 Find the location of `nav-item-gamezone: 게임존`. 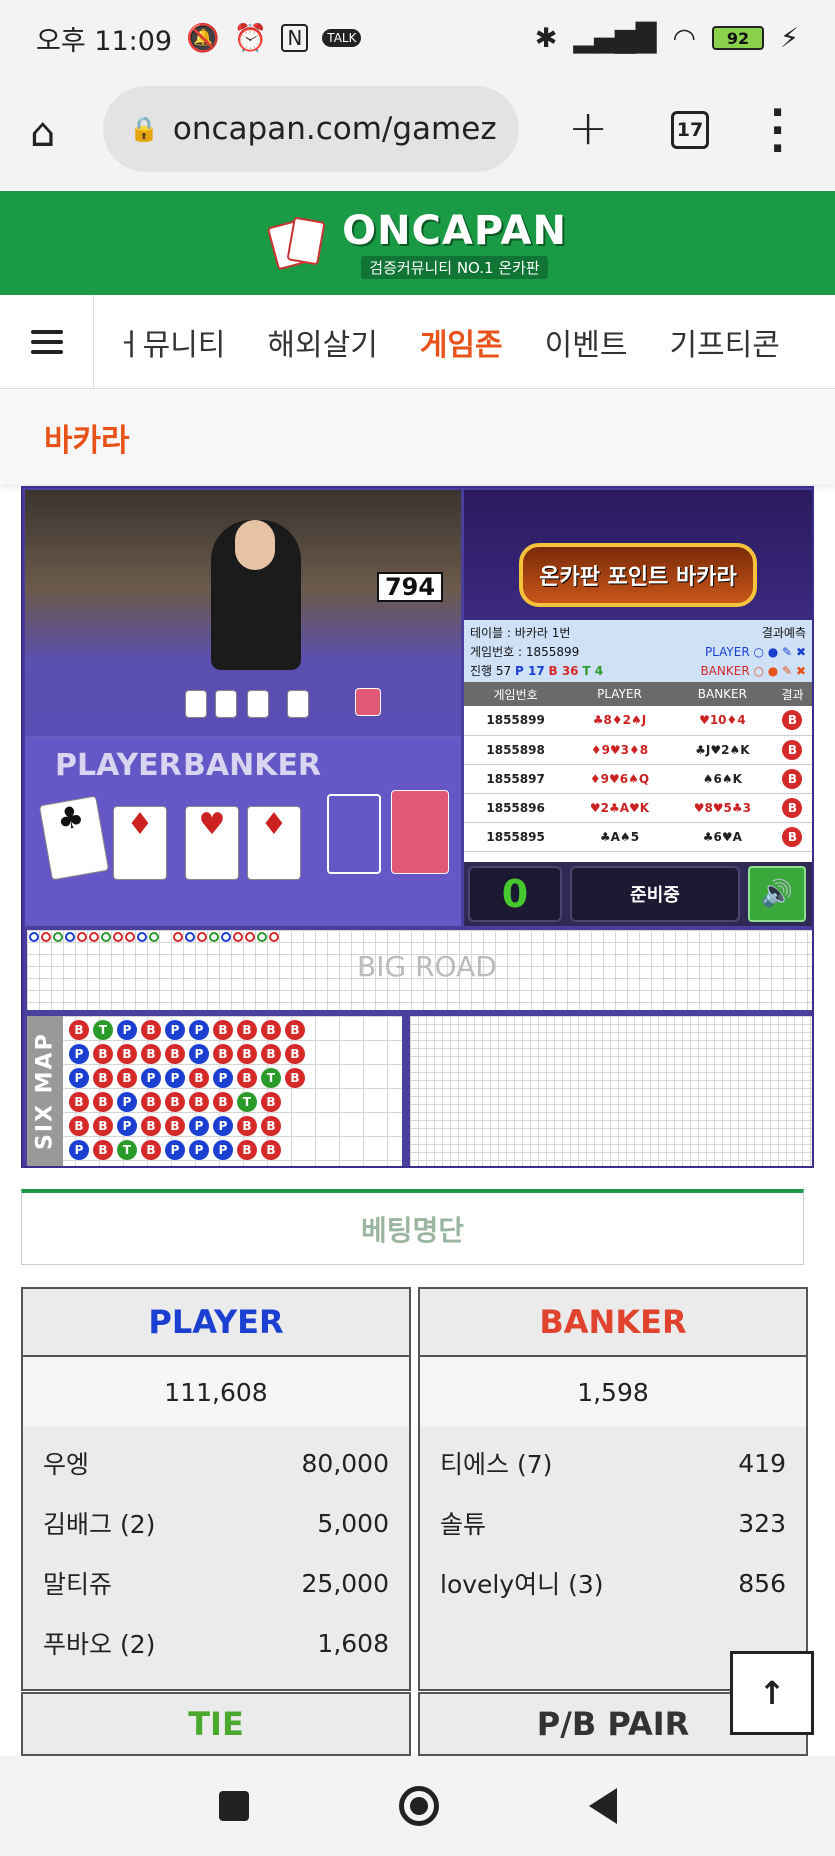

nav-item-gamezone: 게임존 is located at coordinates (461, 342).